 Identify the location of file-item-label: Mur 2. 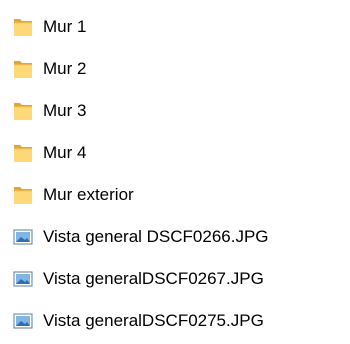
(65, 68).